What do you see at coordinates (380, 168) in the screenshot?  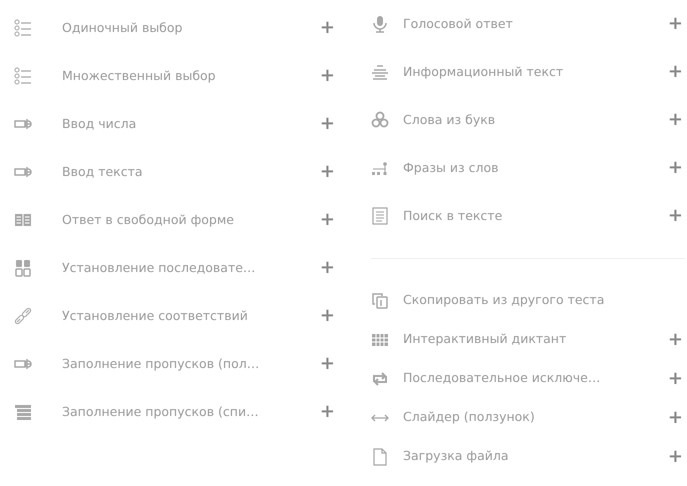 I see `tree-icon` at bounding box center [380, 168].